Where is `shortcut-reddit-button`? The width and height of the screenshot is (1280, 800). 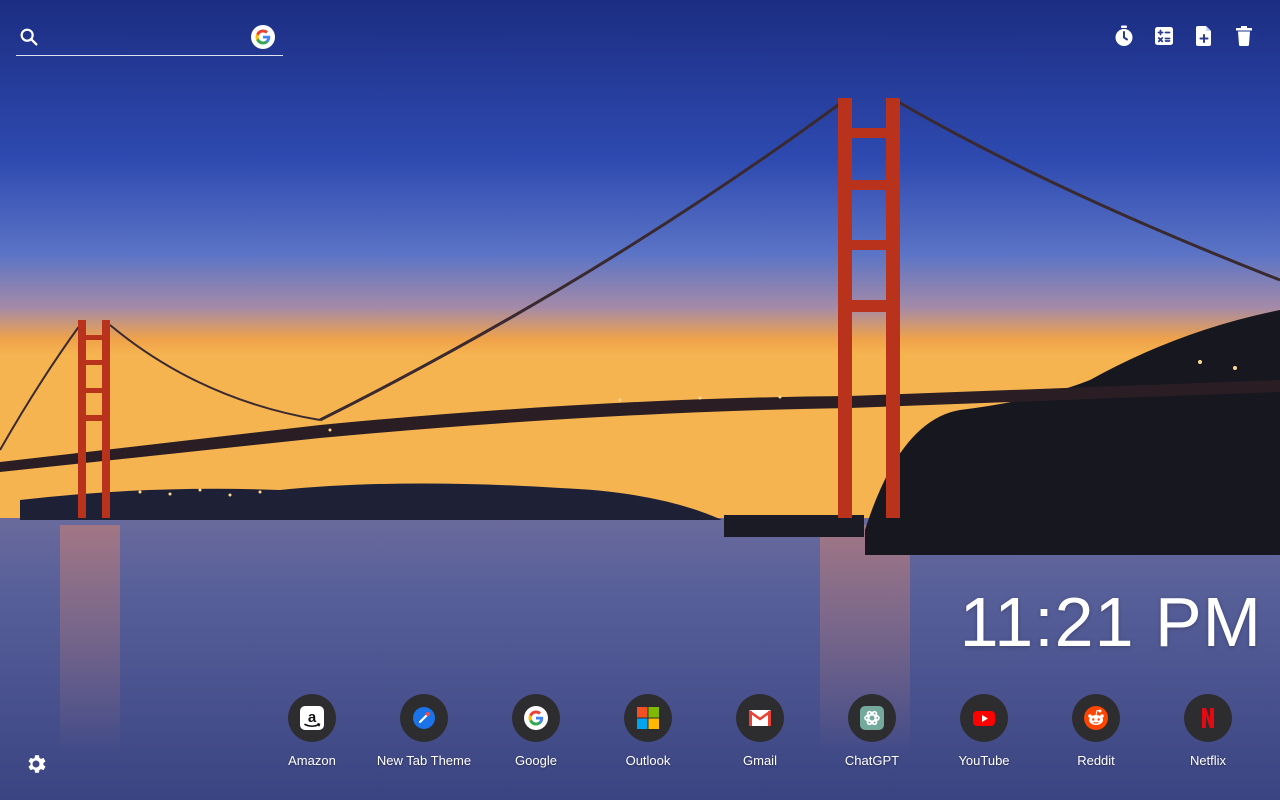 shortcut-reddit-button is located at coordinates (1096, 718).